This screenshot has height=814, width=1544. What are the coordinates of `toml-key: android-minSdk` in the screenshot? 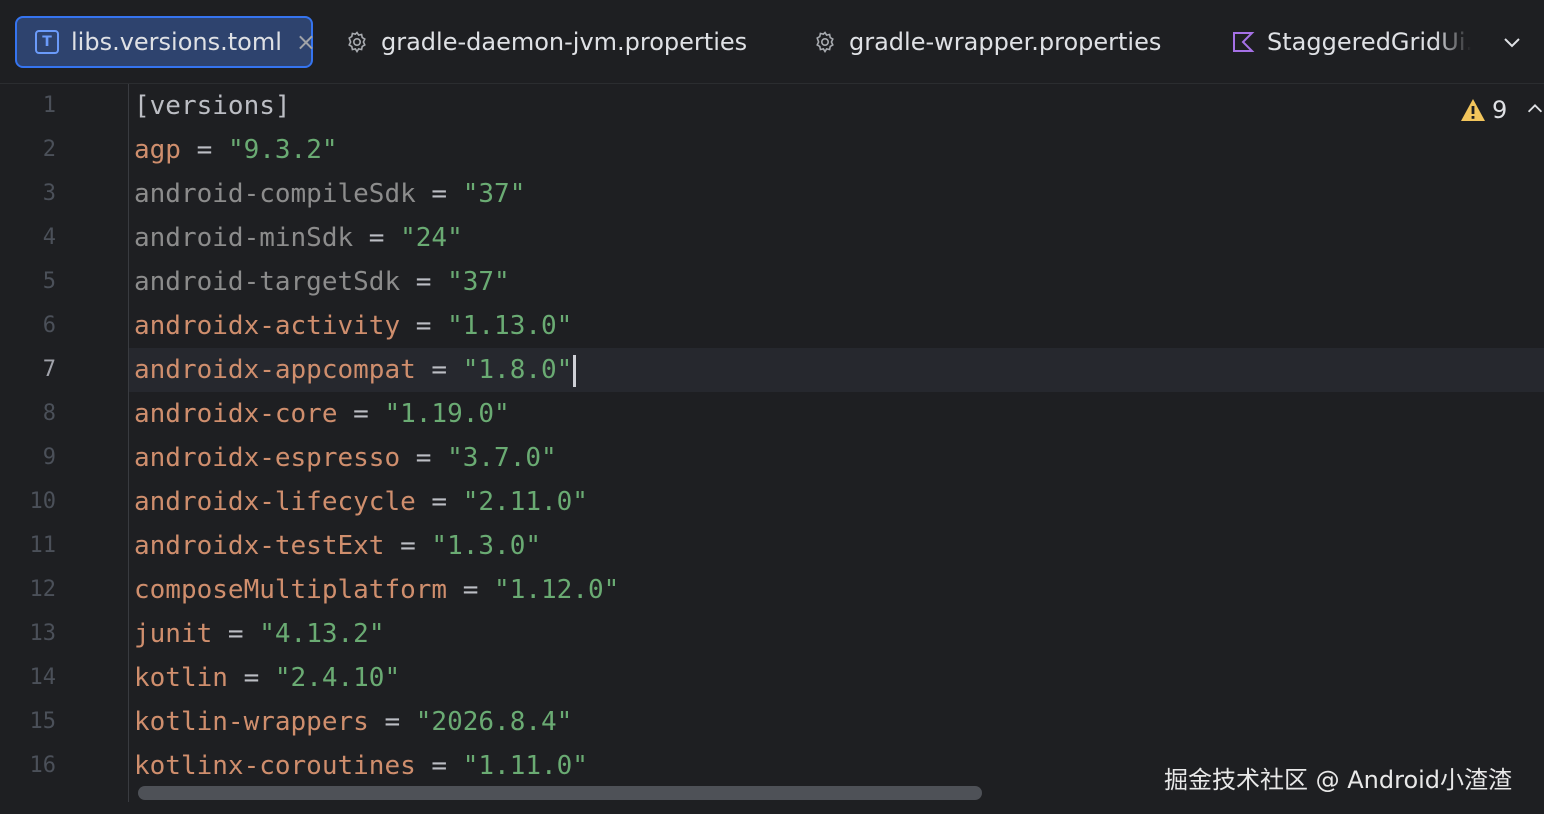 It's located at (244, 238).